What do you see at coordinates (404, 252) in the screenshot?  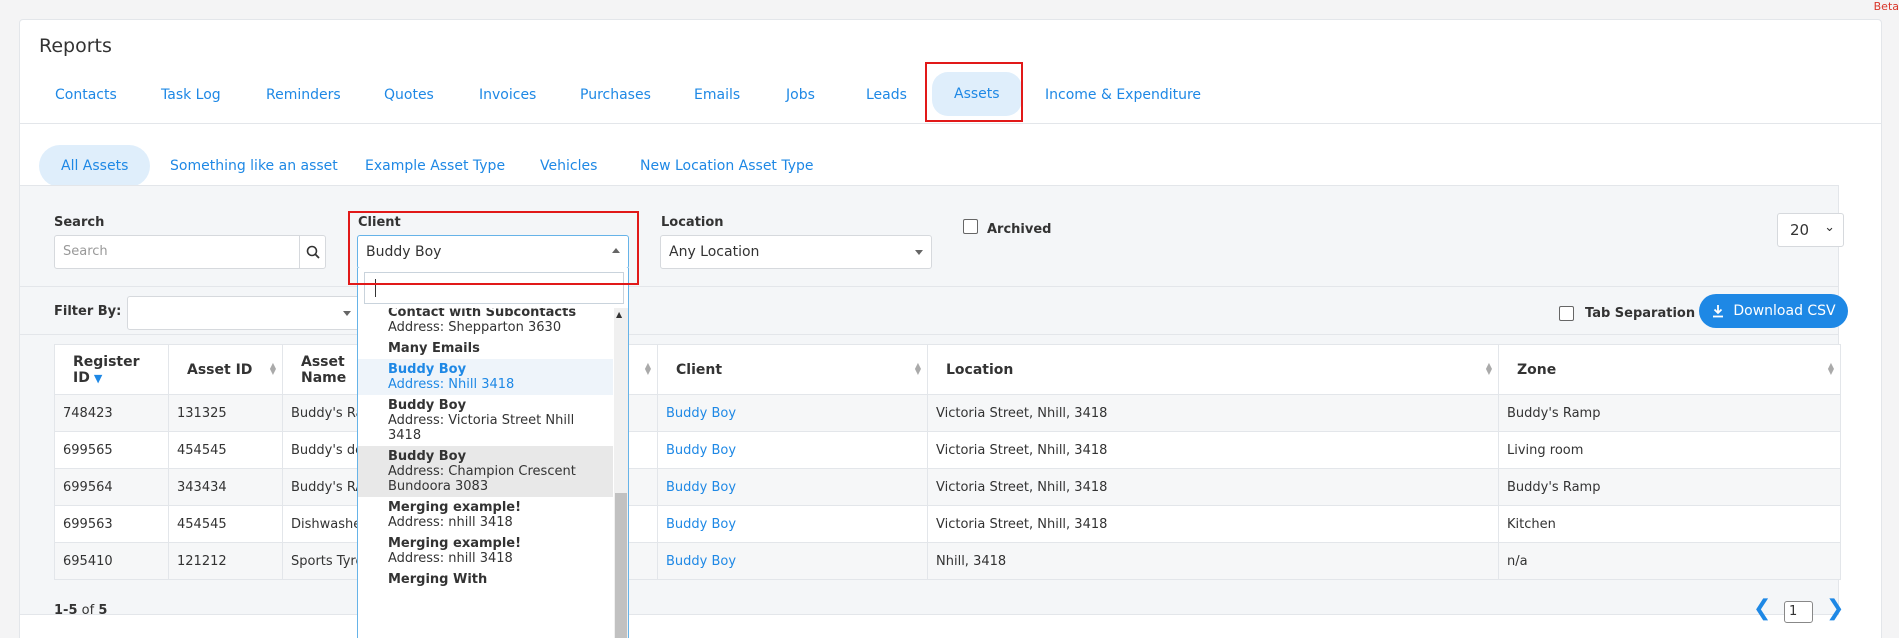 I see `client-select-value: Buddy Boy` at bounding box center [404, 252].